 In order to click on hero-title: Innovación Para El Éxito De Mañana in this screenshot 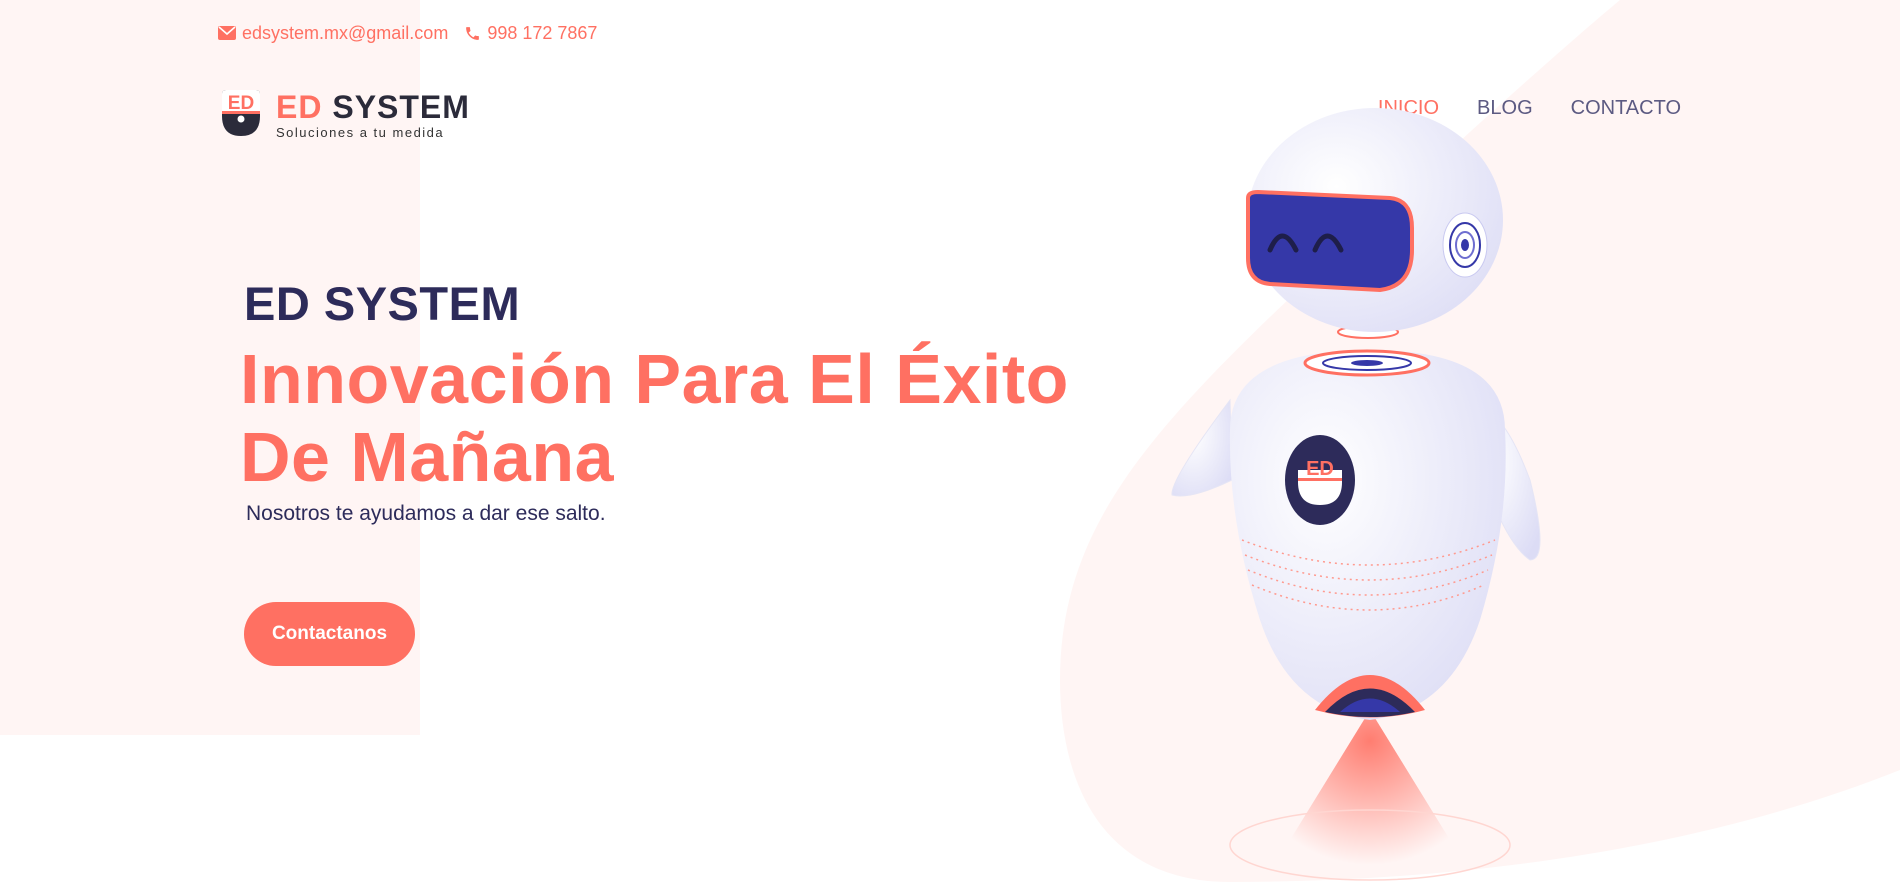, I will do `click(680, 418)`.